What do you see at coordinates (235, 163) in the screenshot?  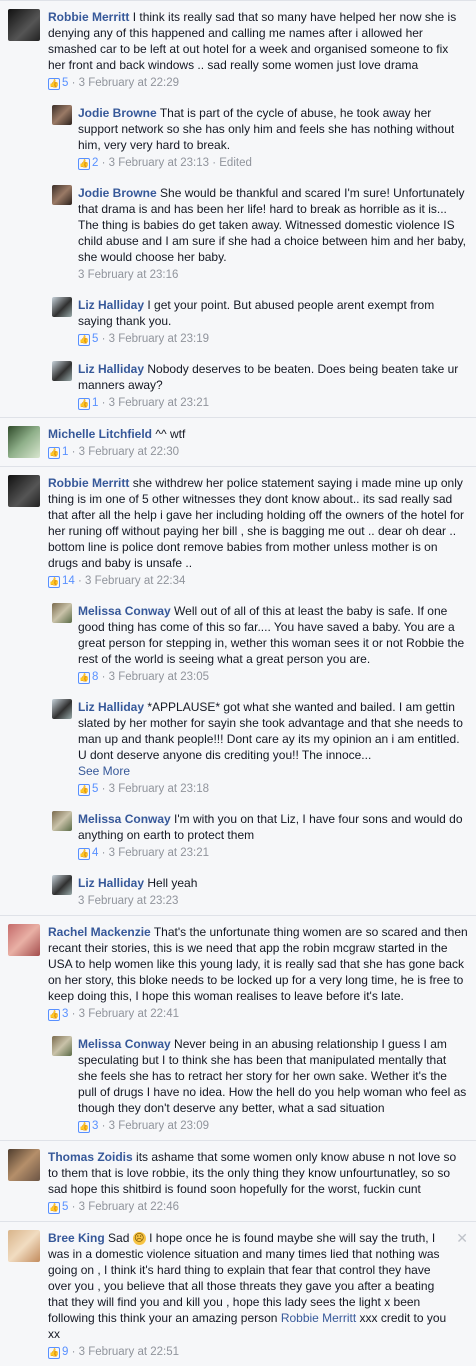 I see `edited-label: Edited` at bounding box center [235, 163].